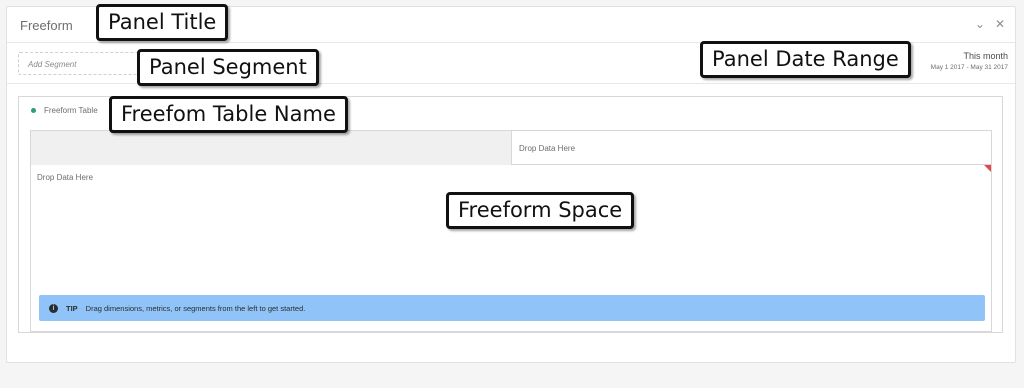 The image size is (1024, 388). Describe the element at coordinates (990, 24) in the screenshot. I see `panel-controls: ⌄ ✕` at that location.